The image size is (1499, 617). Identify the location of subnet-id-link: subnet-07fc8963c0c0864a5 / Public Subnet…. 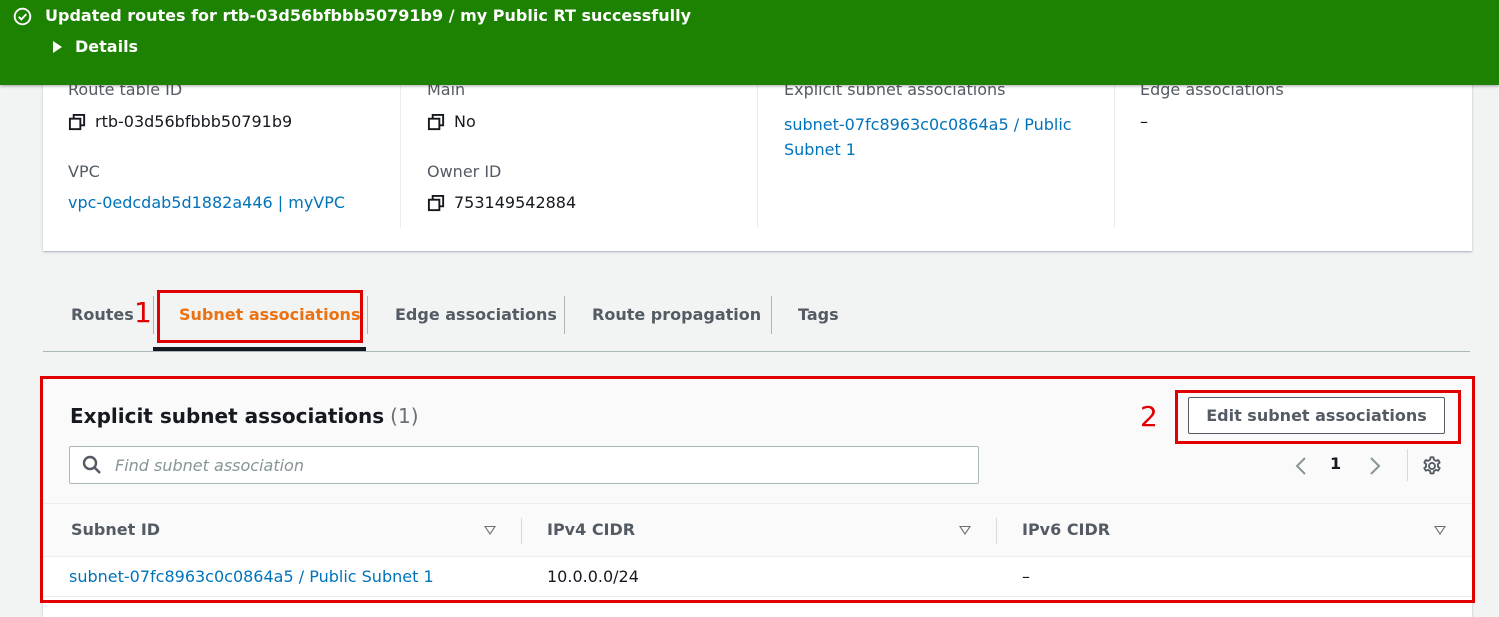
(251, 577).